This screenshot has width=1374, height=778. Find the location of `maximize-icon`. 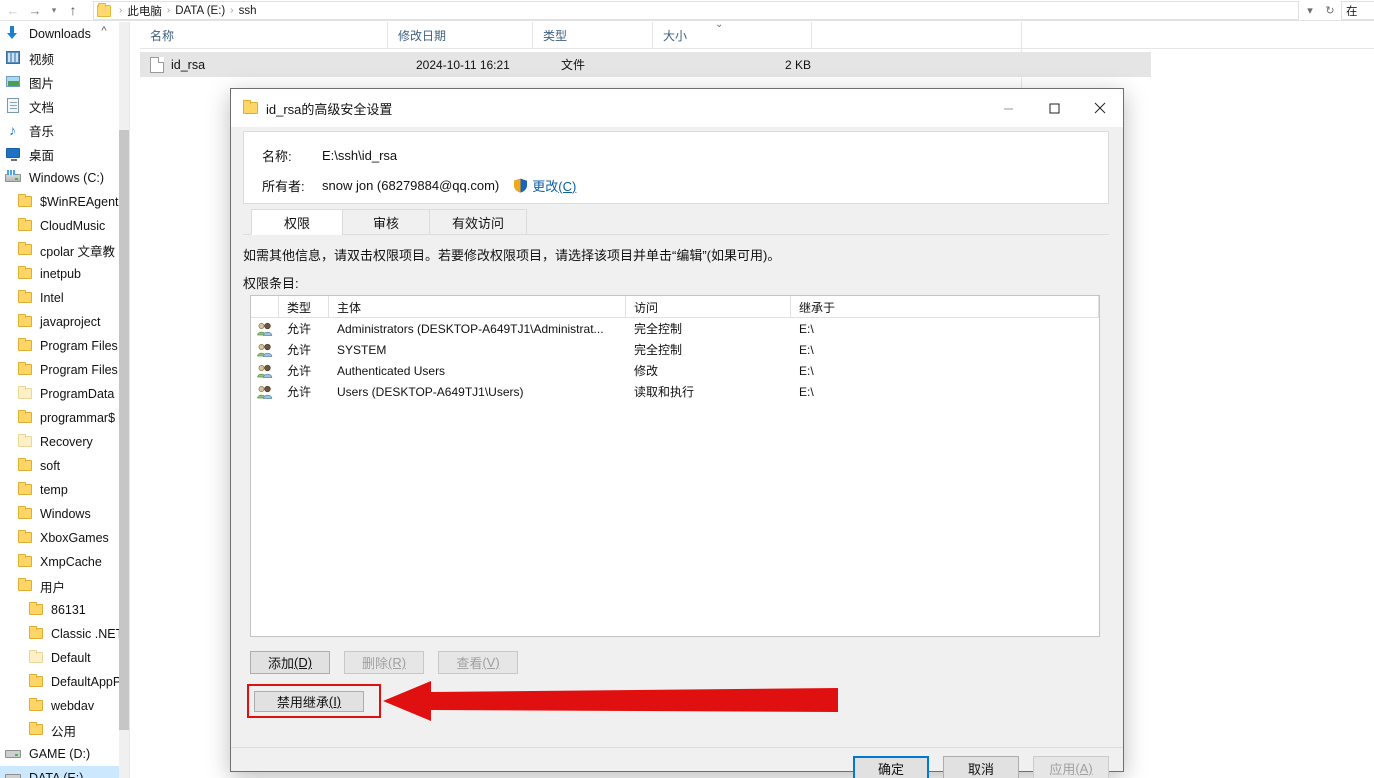

maximize-icon is located at coordinates (1054, 108).